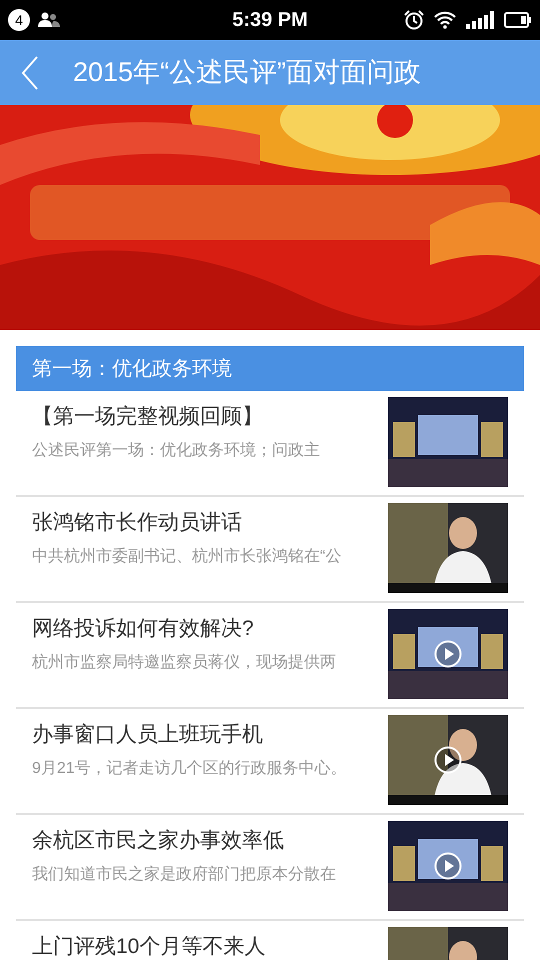 Image resolution: width=540 pixels, height=960 pixels. Describe the element at coordinates (270, 20) in the screenshot. I see `clock-time: 5:39 PM` at that location.